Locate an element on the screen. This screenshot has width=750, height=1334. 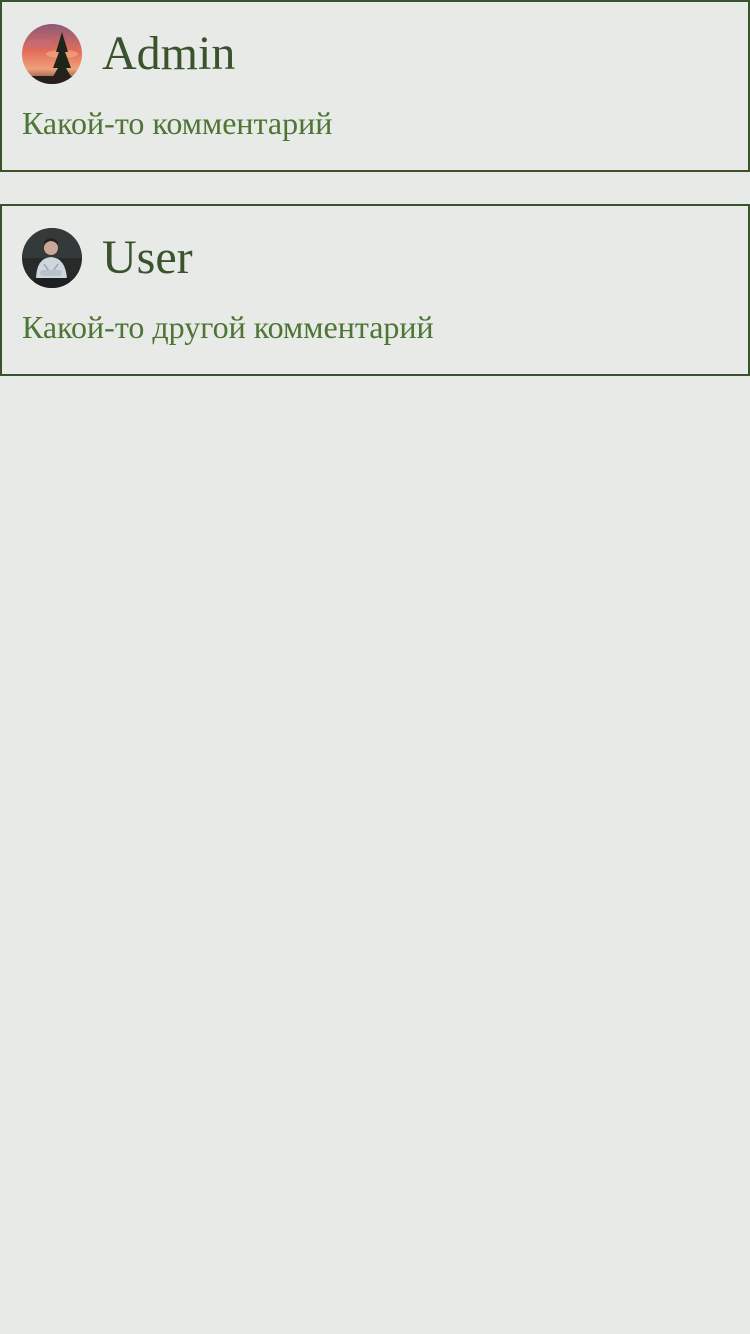
author-name: User is located at coordinates (147, 257).